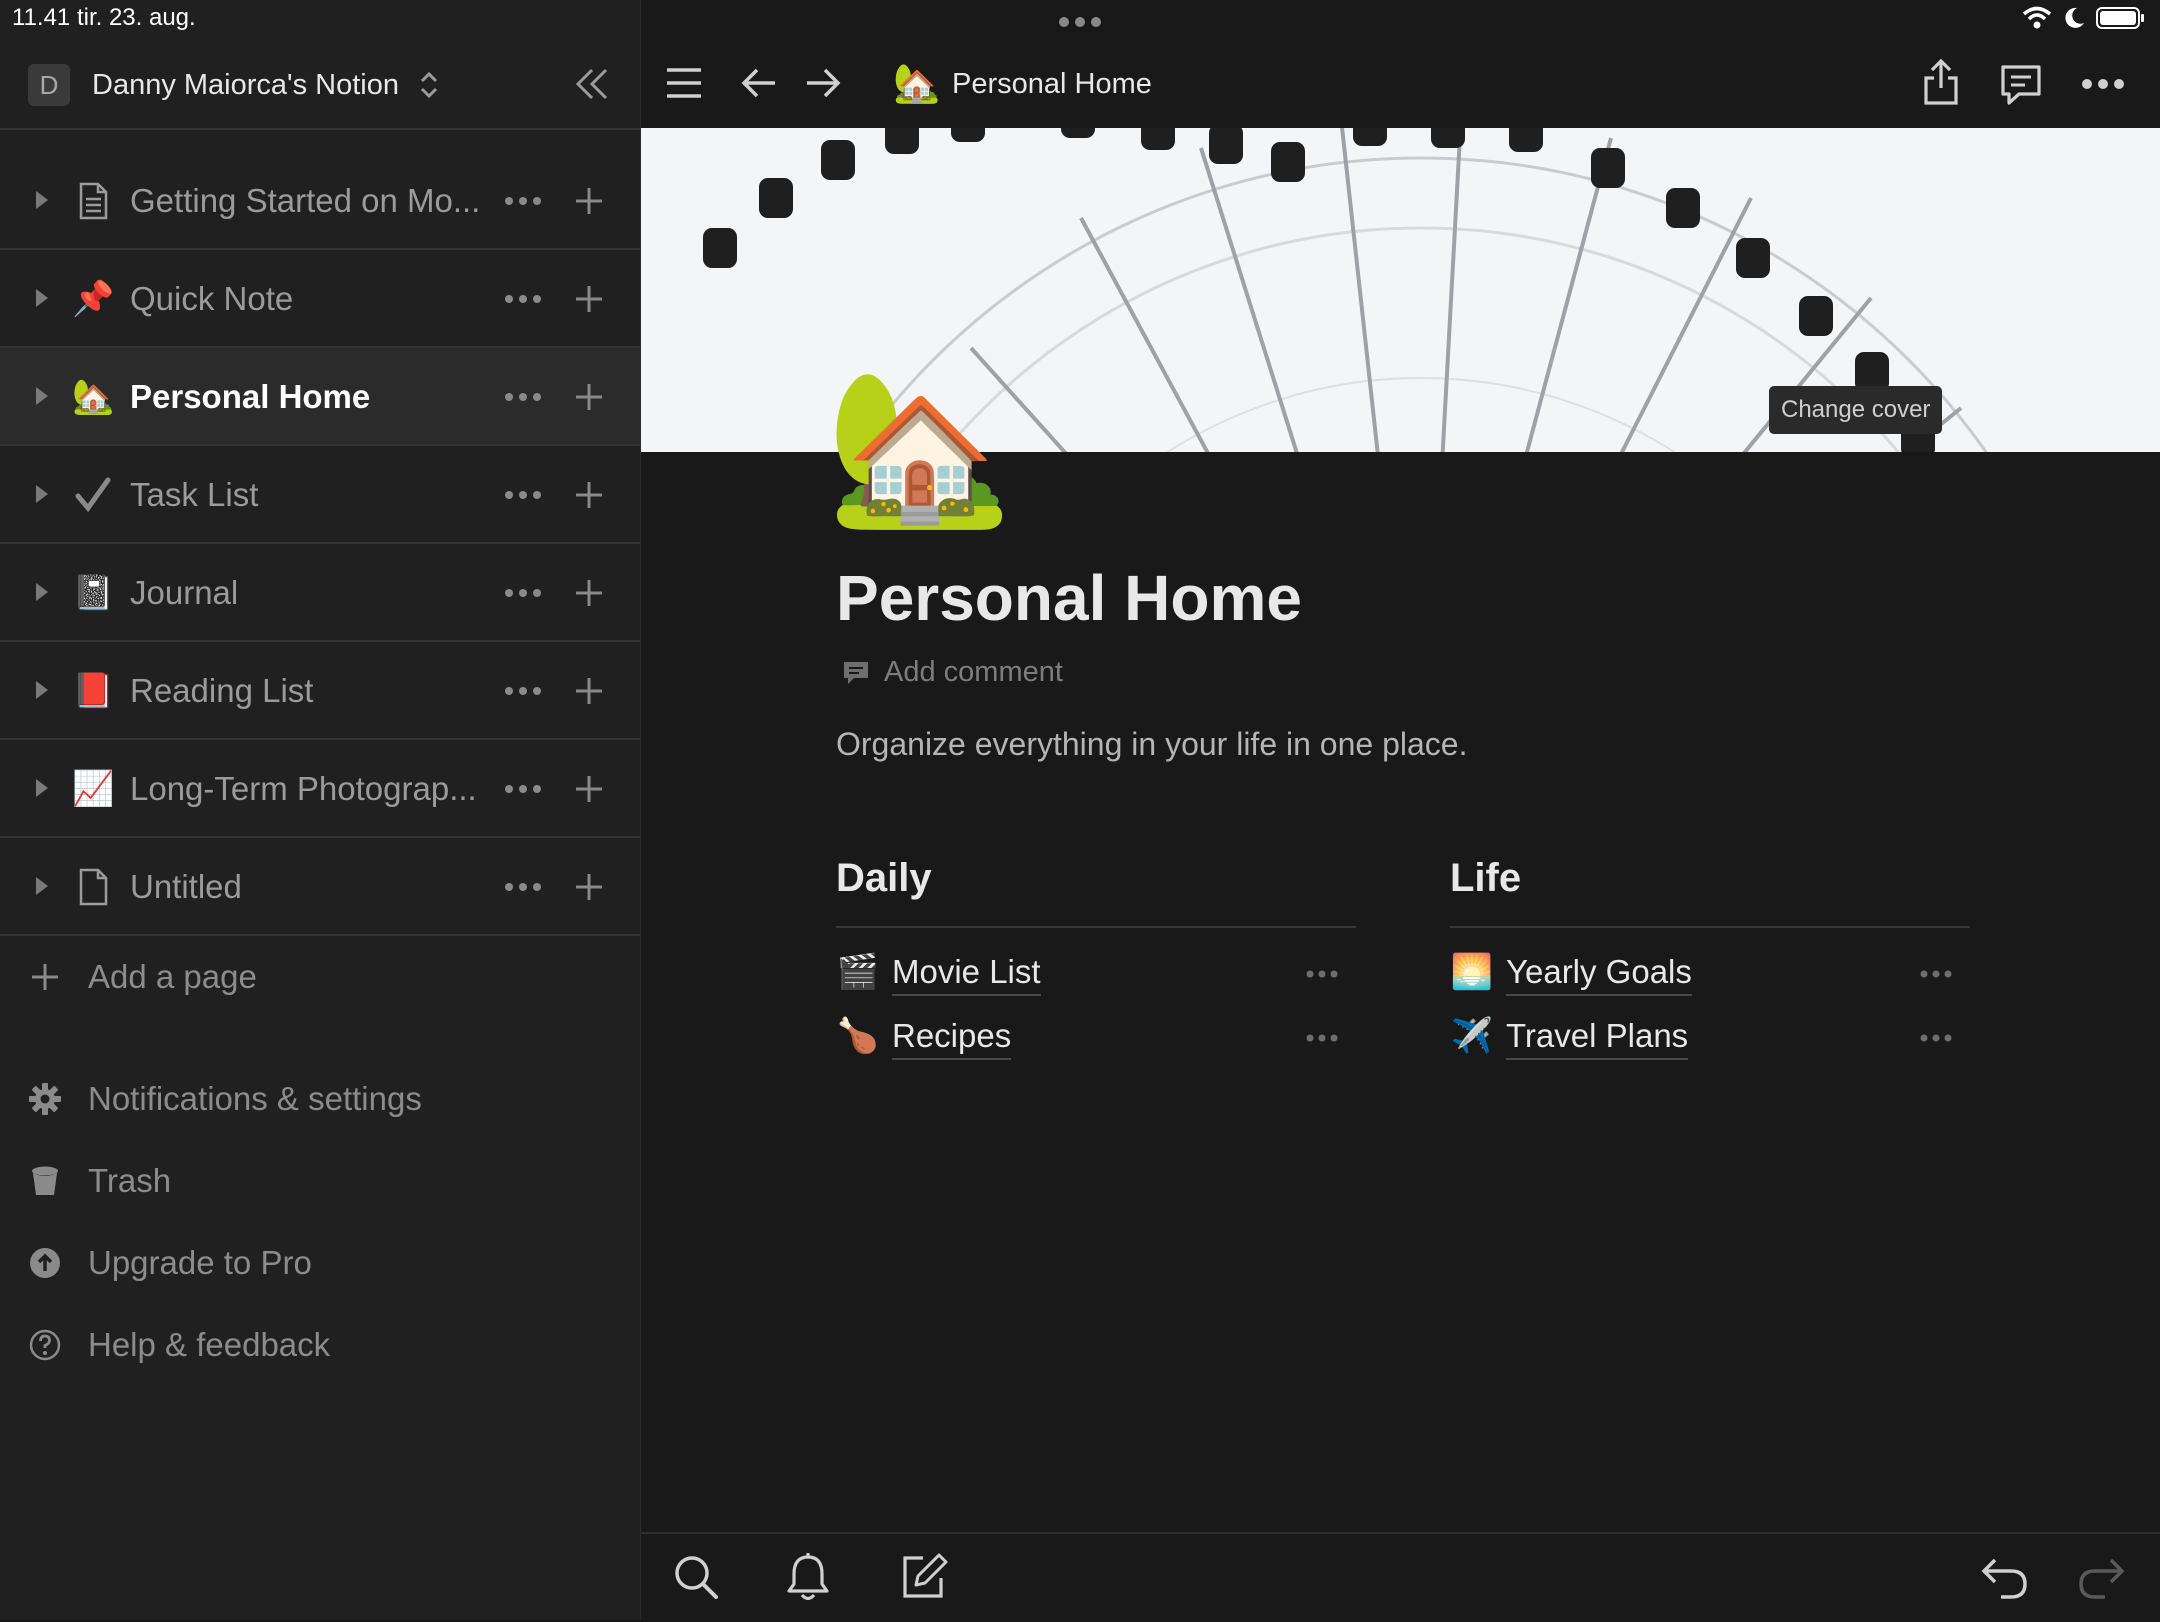  Describe the element at coordinates (759, 83) in the screenshot. I see `back-arrow-icon` at that location.